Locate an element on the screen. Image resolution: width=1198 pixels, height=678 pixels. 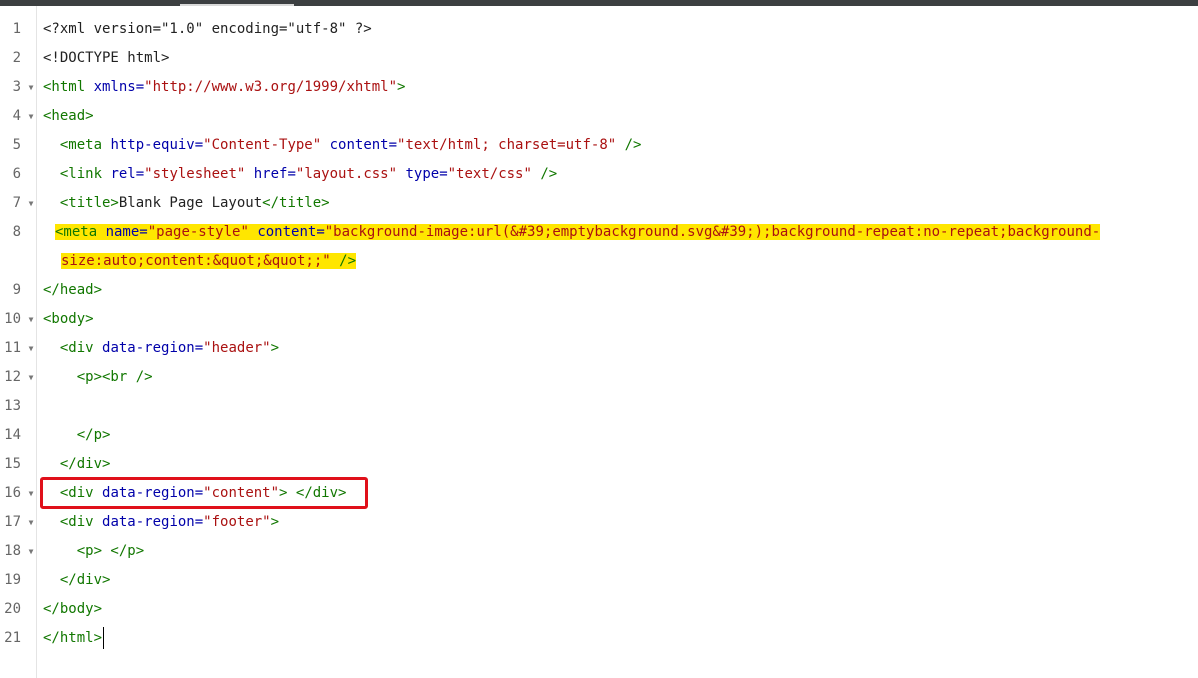
code-token: </div> is located at coordinates (77, 464).